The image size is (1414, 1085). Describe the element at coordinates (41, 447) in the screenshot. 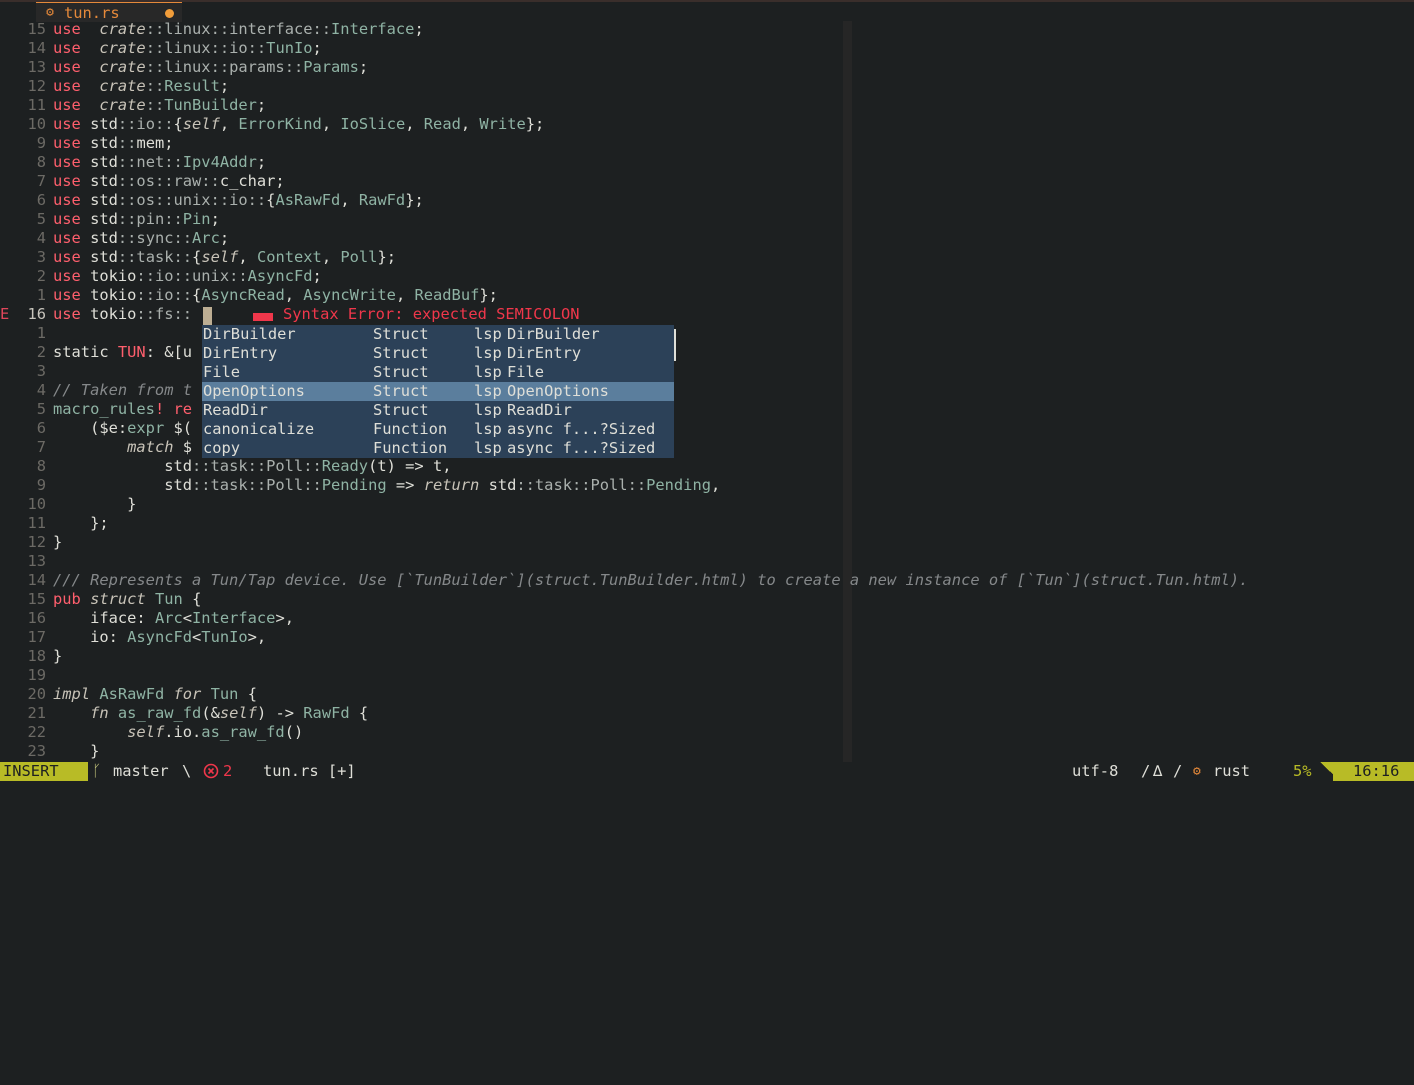

I see `line-number: 7` at that location.